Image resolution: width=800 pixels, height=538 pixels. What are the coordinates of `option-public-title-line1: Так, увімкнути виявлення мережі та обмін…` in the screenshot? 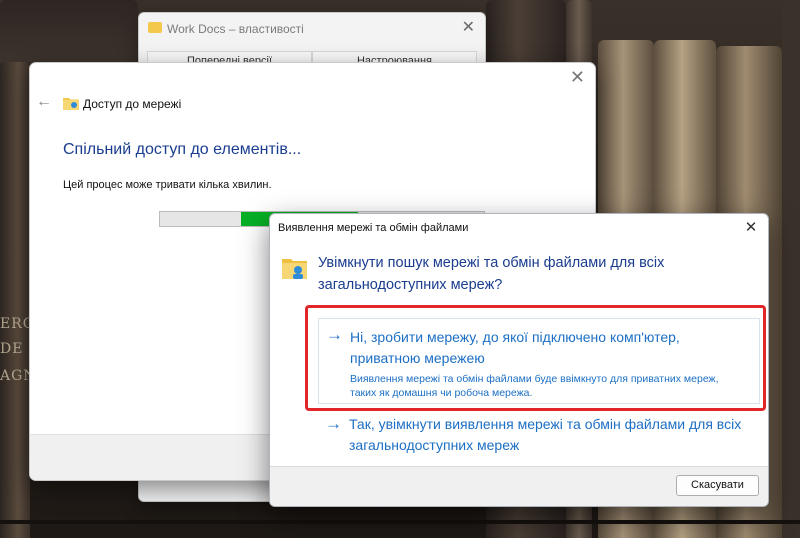 It's located at (545, 424).